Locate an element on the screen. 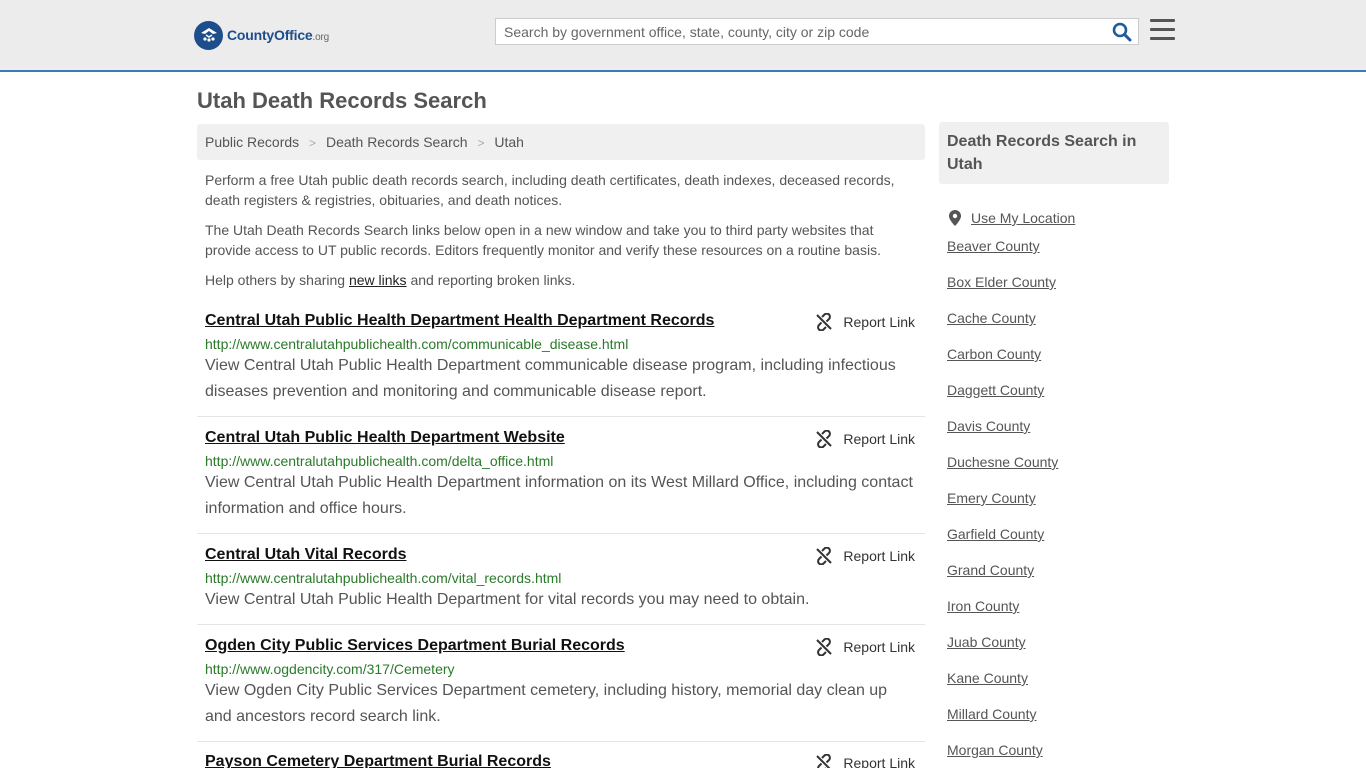 The image size is (1366, 776). sidebar-item-daggett-county: Daggett County is located at coordinates (1058, 398).